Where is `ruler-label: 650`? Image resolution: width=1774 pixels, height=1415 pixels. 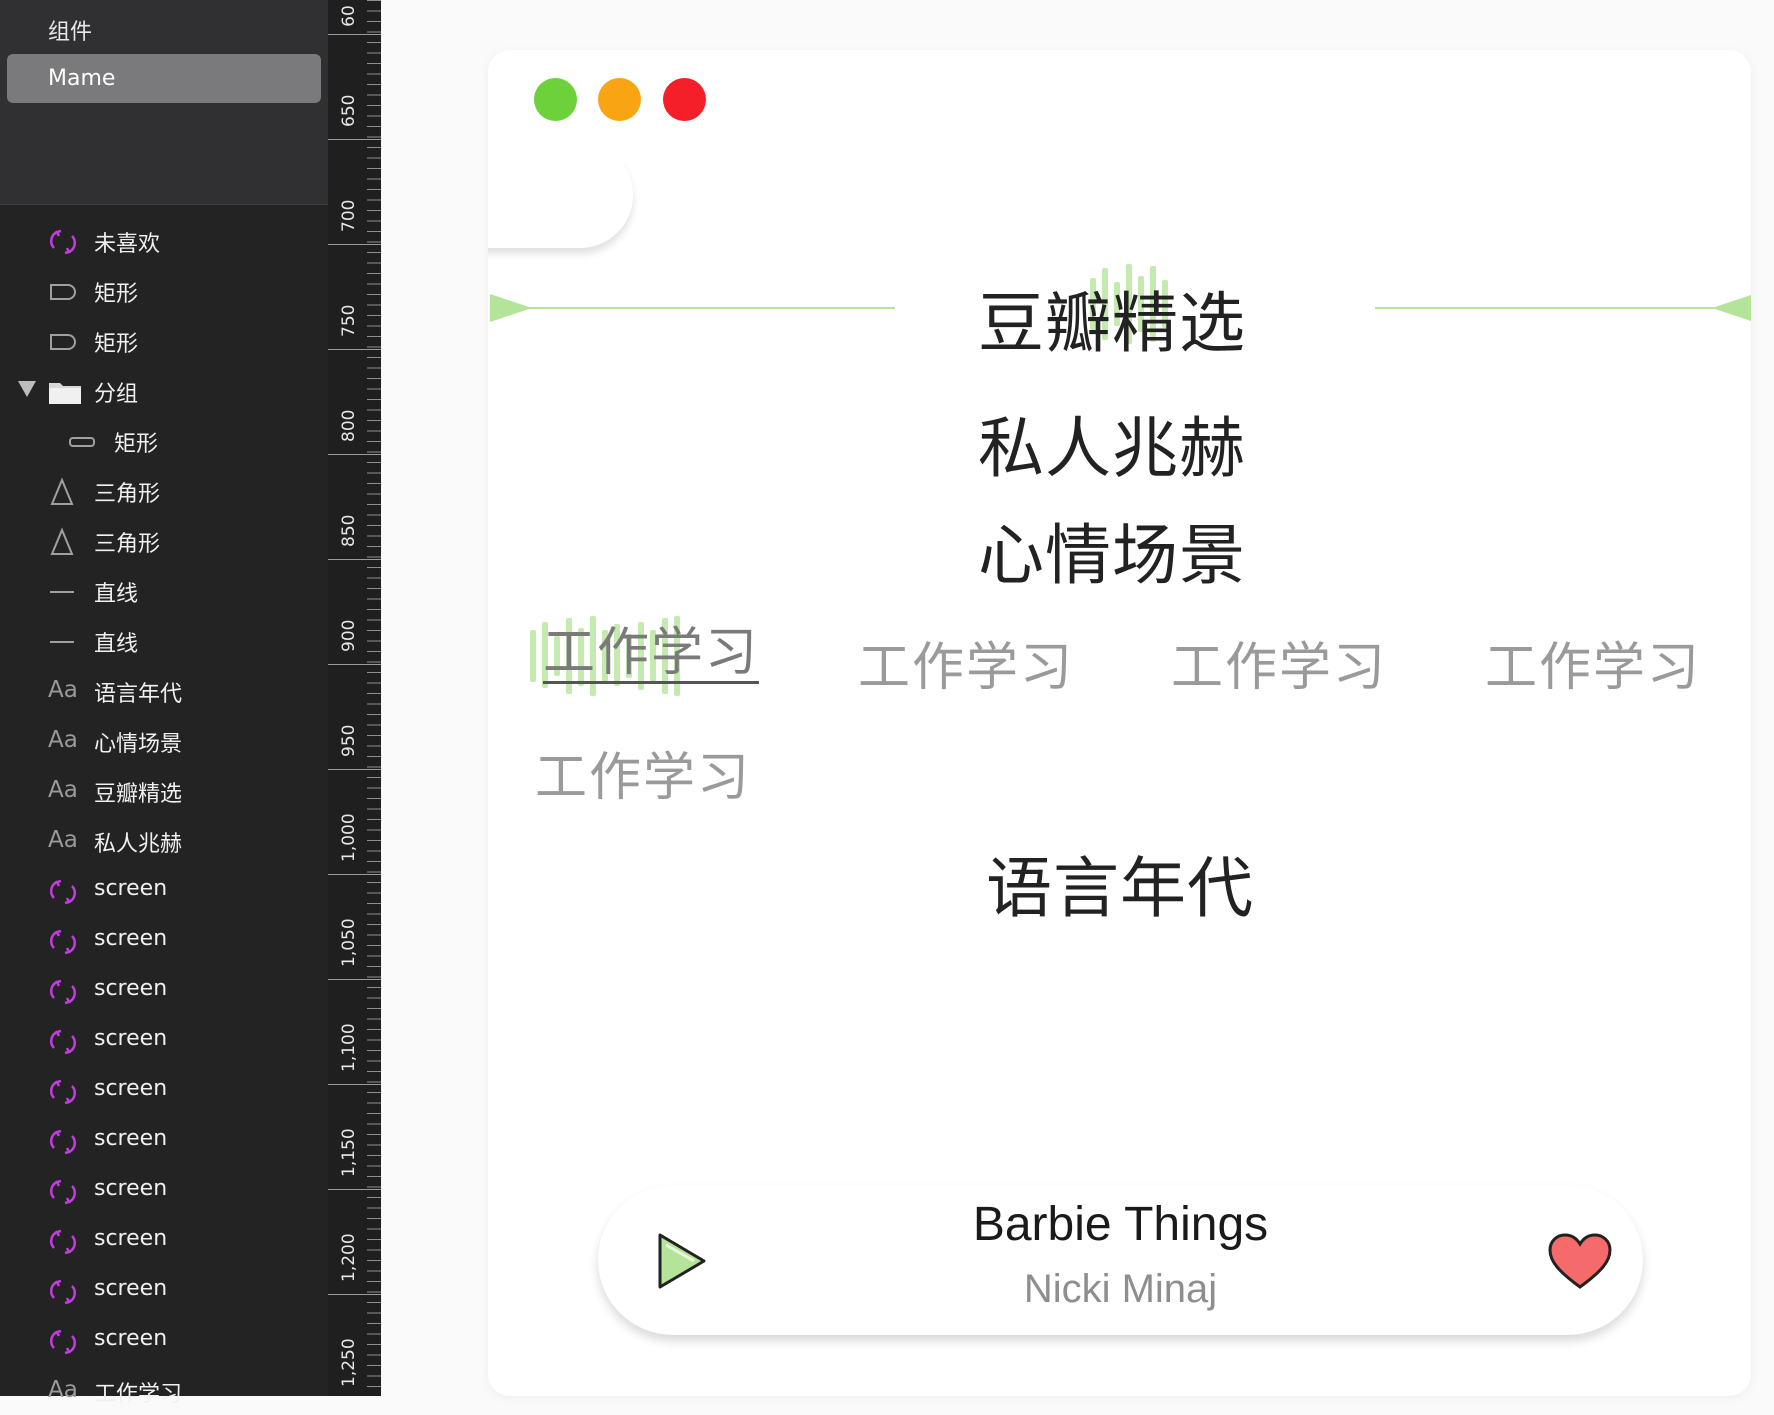
ruler-label: 650 is located at coordinates (349, 110).